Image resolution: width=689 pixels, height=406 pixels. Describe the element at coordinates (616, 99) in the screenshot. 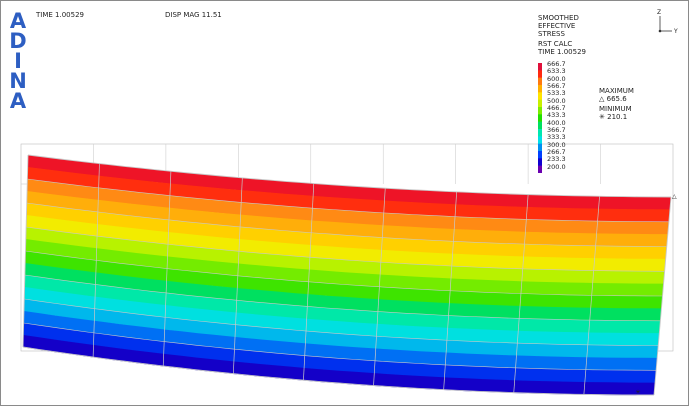

I see `maximum-value: 665.6` at that location.